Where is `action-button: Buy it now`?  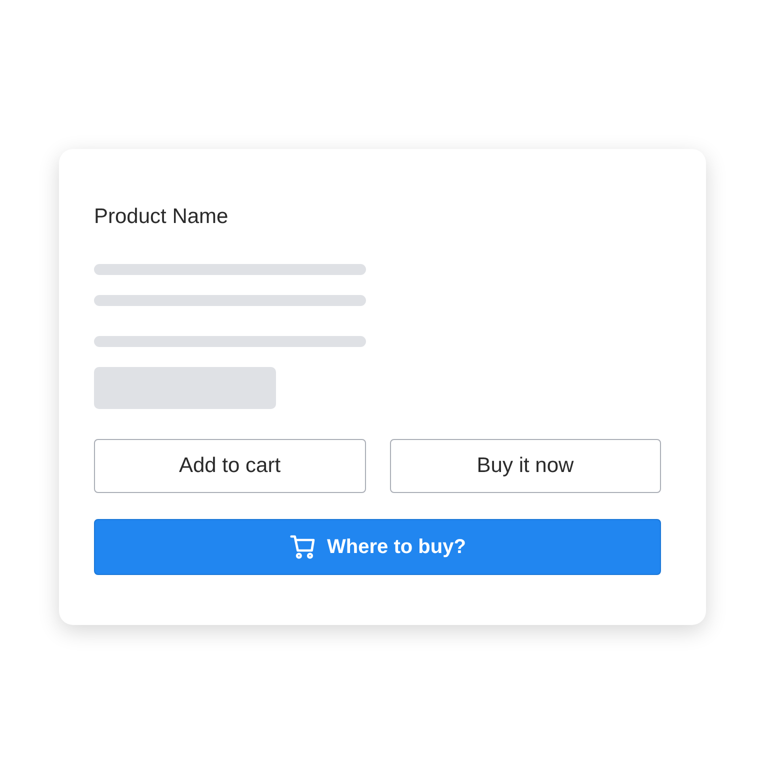
action-button: Buy it now is located at coordinates (525, 466).